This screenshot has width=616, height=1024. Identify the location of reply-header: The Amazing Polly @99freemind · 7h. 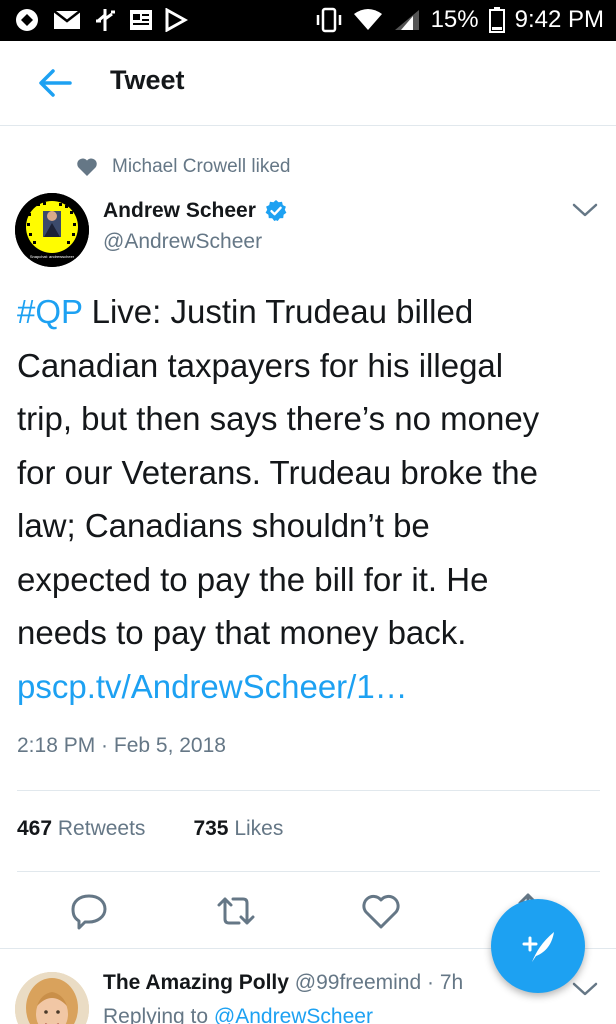
(283, 983).